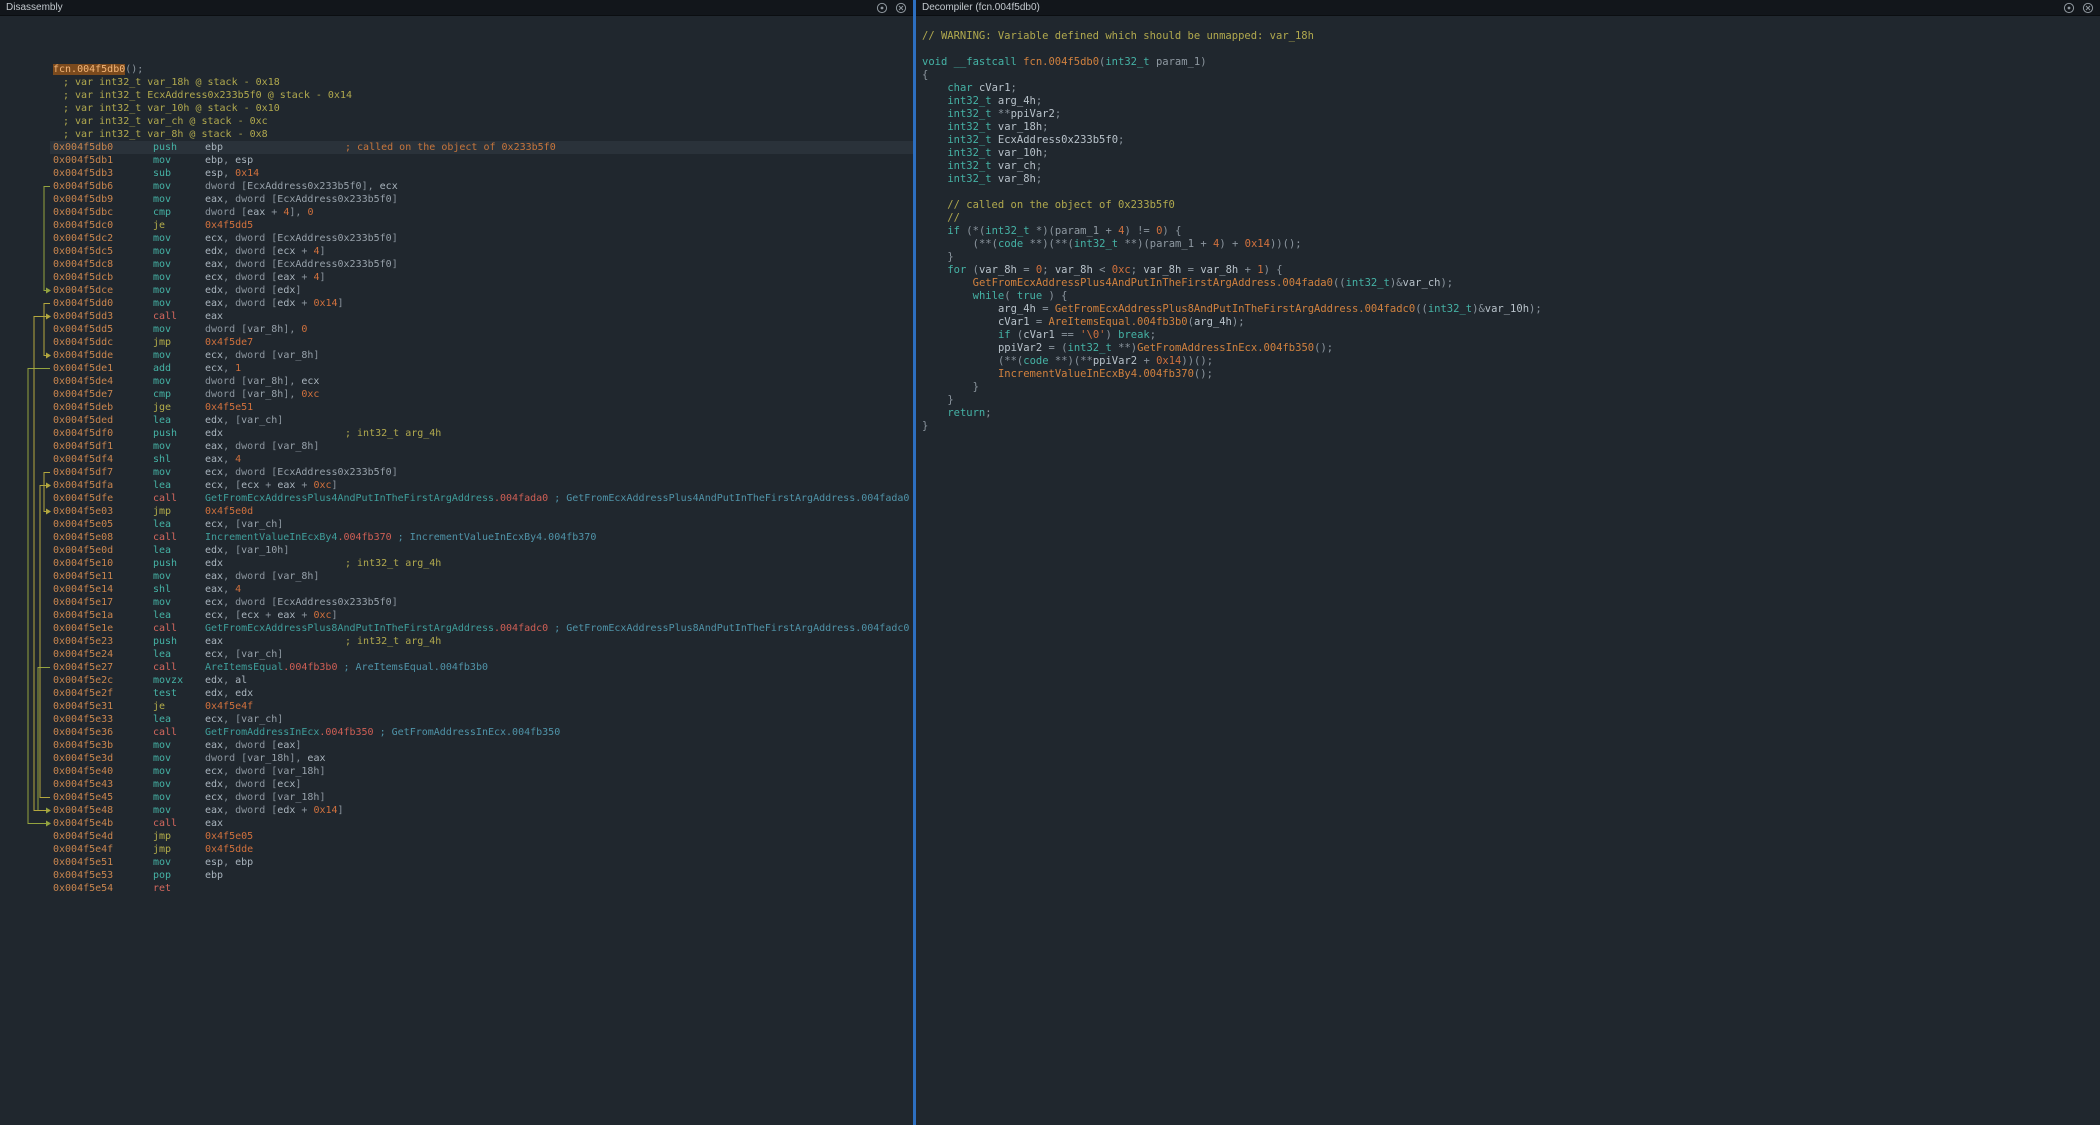  What do you see at coordinates (456, 225) in the screenshot?
I see `asm-row: 0x004f5dc0 je 0x4f5dd5` at bounding box center [456, 225].